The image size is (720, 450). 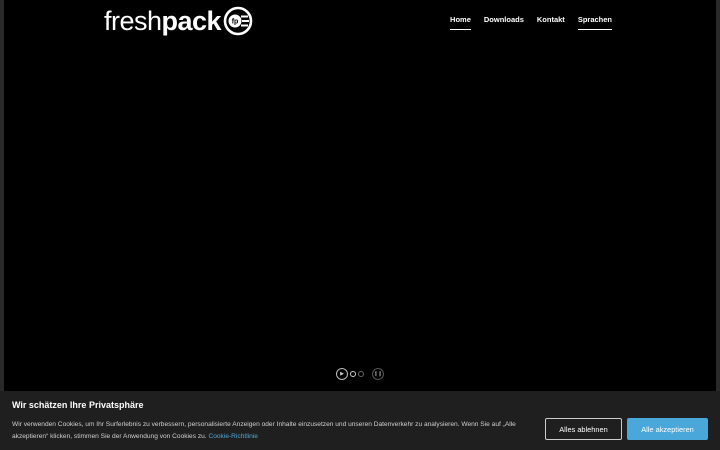 I want to click on play-icon: ▶, so click(x=342, y=374).